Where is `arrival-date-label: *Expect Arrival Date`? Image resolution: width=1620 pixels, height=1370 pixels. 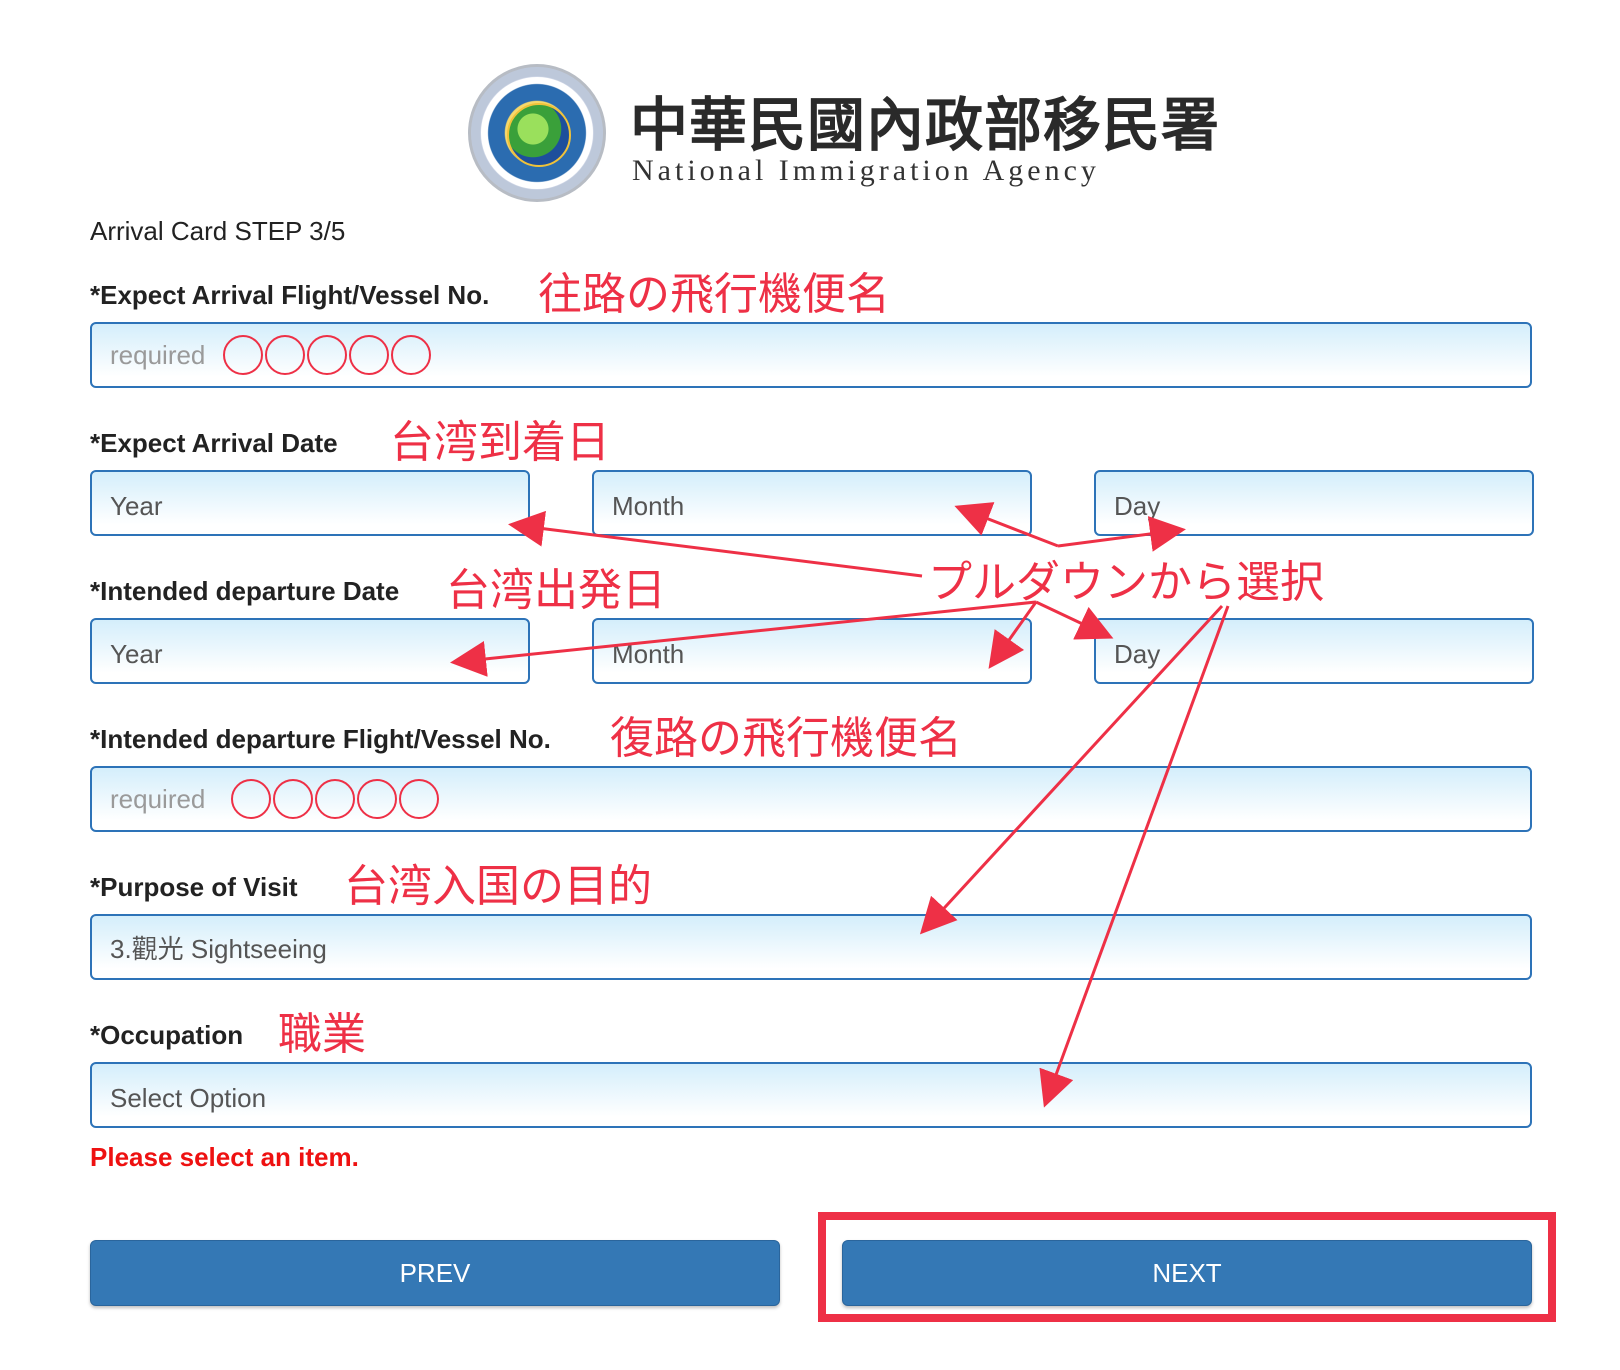
arrival-date-label: *Expect Arrival Date is located at coordinates (214, 443).